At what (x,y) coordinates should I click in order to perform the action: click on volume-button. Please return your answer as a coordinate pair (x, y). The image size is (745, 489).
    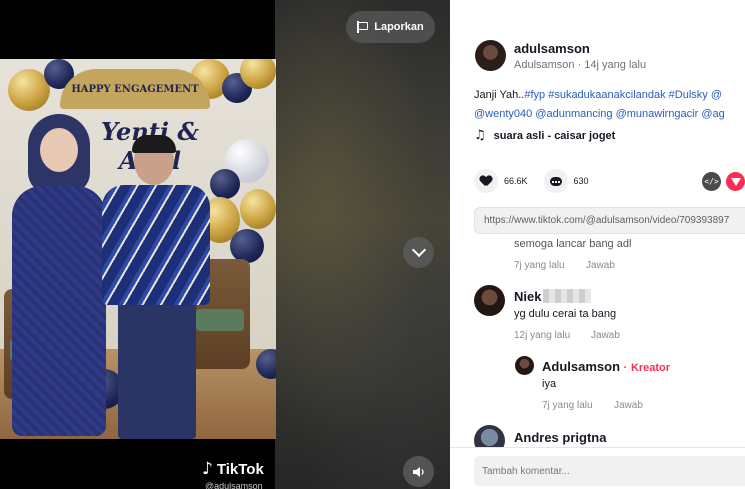
    Looking at the image, I should click on (418, 471).